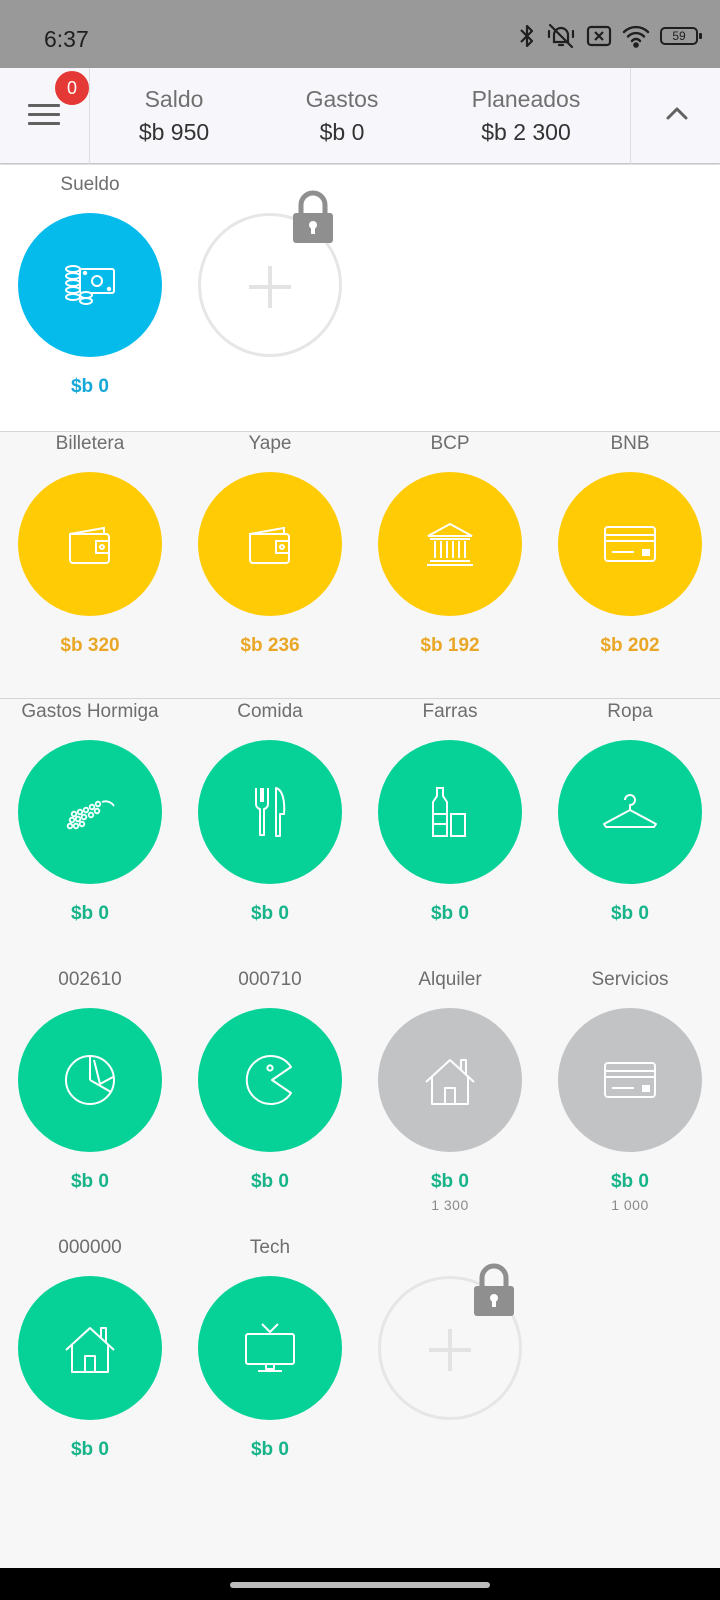 Image resolution: width=720 pixels, height=1600 pixels. I want to click on collapse-button, so click(675, 116).